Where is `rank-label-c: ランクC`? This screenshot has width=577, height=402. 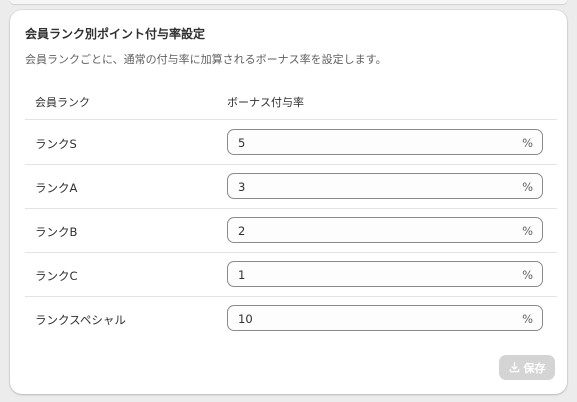 rank-label-c: ランクC is located at coordinates (56, 276).